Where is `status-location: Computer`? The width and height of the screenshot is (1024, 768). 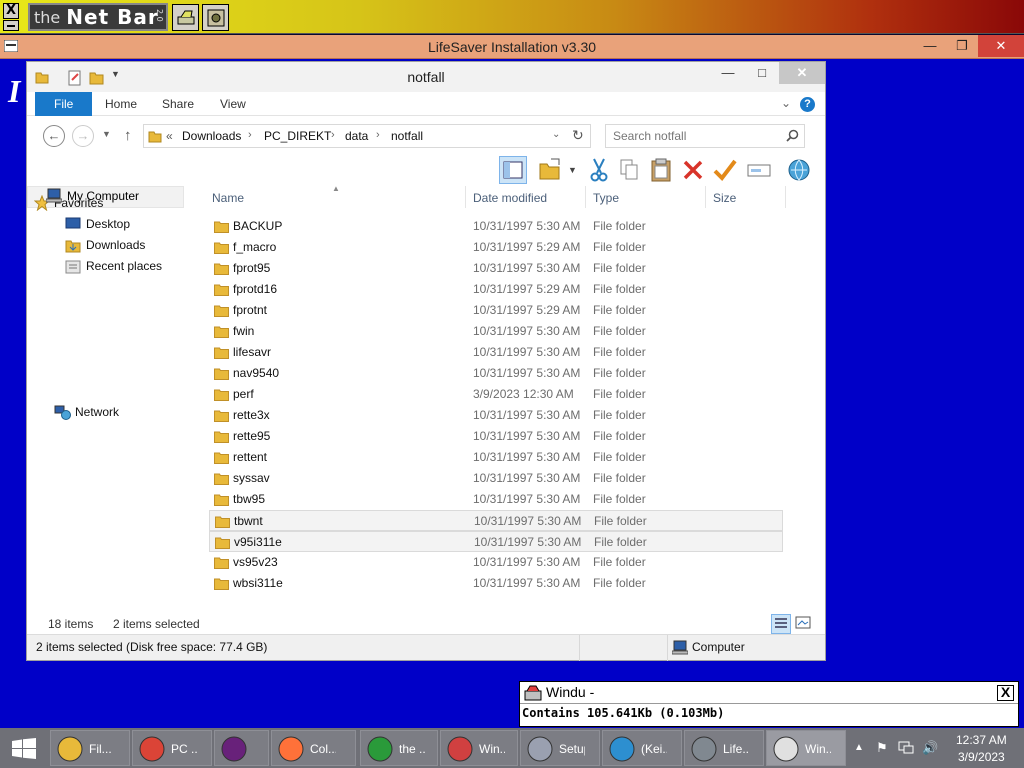
status-location: Computer is located at coordinates (718, 647).